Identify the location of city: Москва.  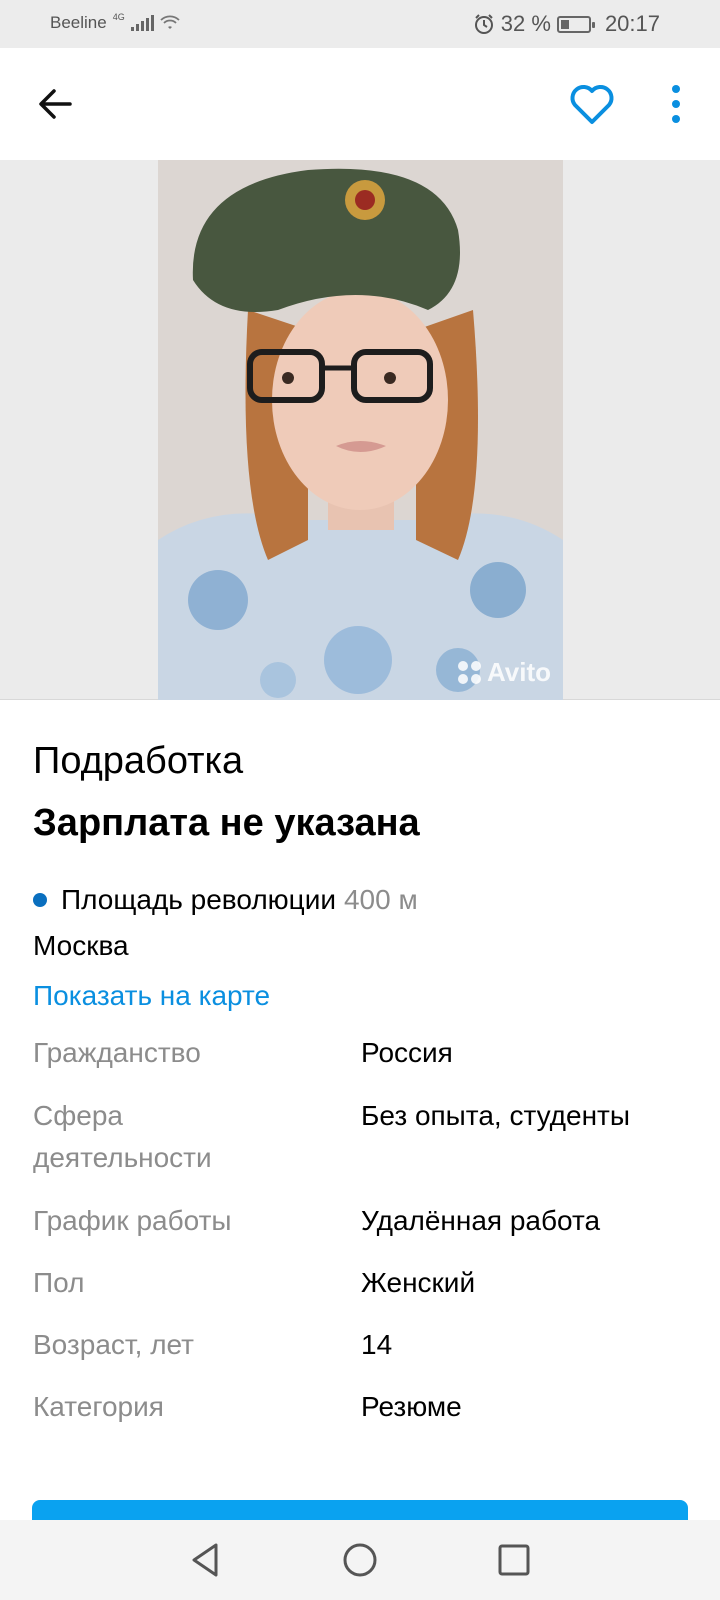
(81, 945).